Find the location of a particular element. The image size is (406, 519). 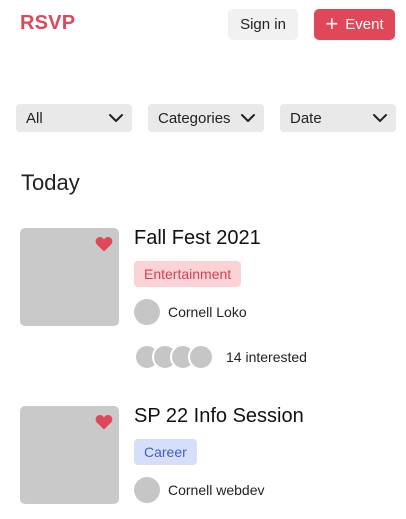

filter-all-dropdown: All is located at coordinates (74, 118).